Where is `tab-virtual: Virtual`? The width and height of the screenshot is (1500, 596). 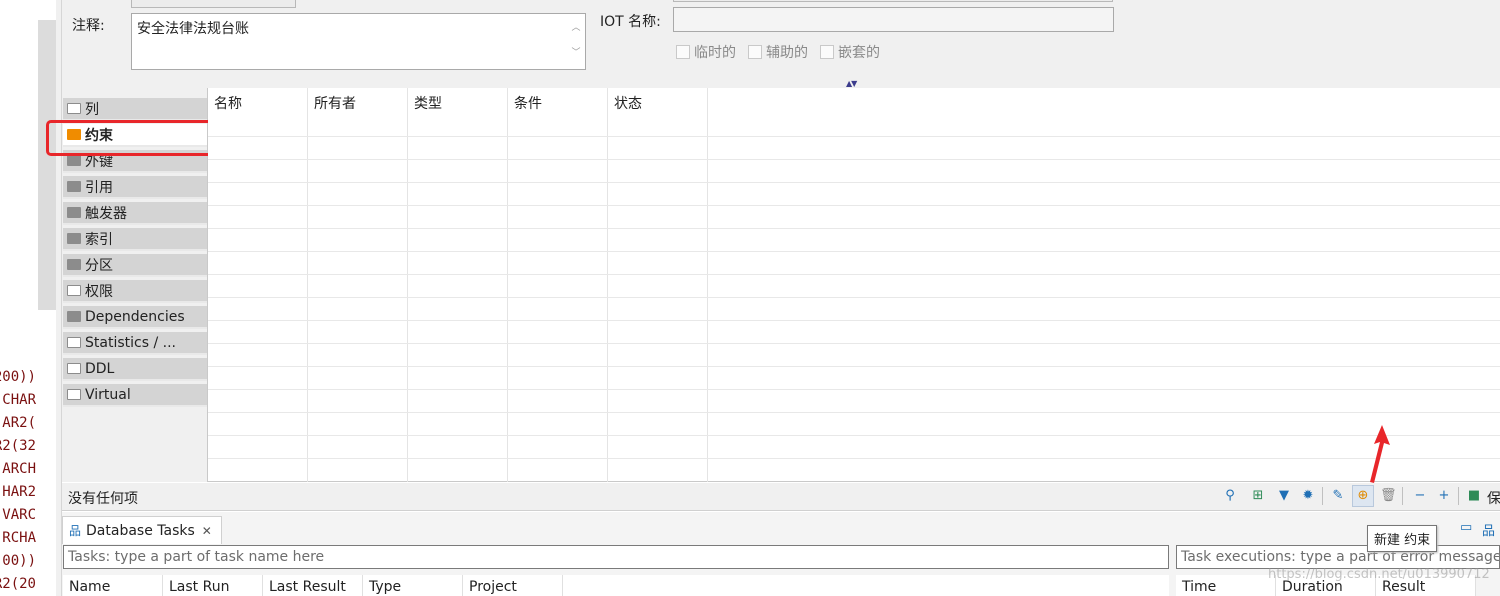 tab-virtual: Virtual is located at coordinates (135, 395).